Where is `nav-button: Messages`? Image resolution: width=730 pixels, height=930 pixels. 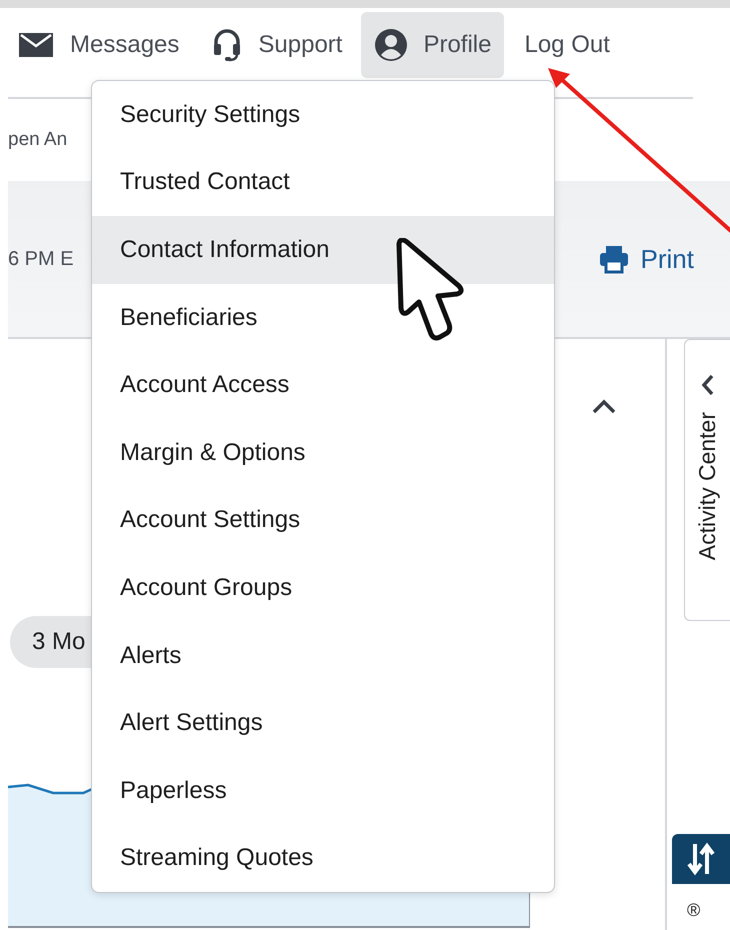 nav-button: Messages is located at coordinates (98, 45).